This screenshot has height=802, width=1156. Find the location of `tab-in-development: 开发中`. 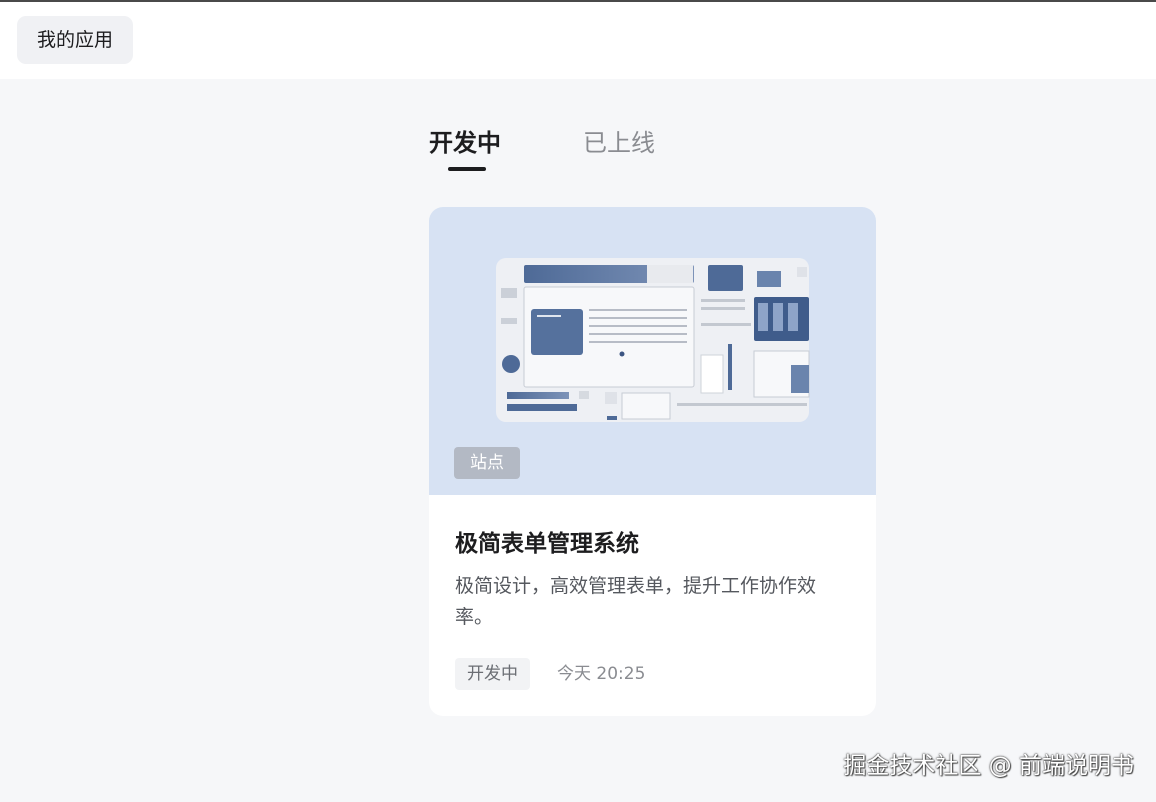

tab-in-development: 开发中 is located at coordinates (465, 140).